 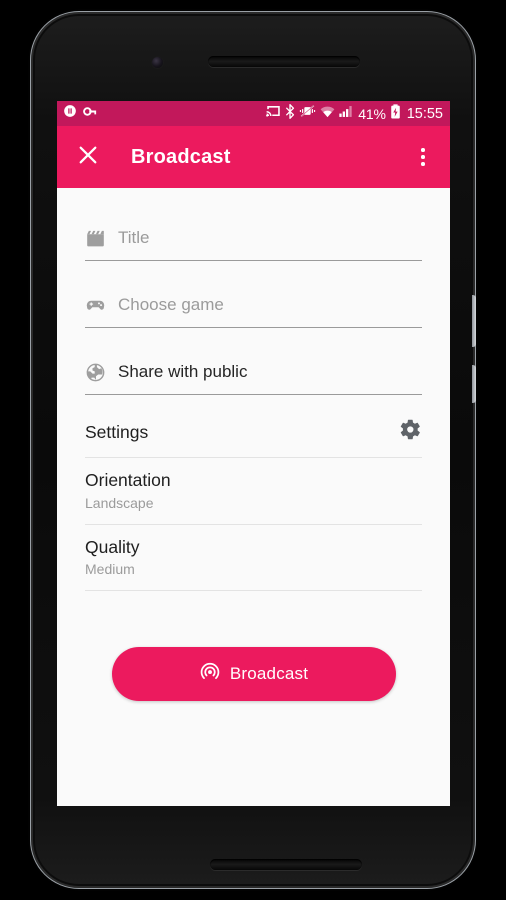 What do you see at coordinates (284, 61) in the screenshot?
I see `earpiece-speaker` at bounding box center [284, 61].